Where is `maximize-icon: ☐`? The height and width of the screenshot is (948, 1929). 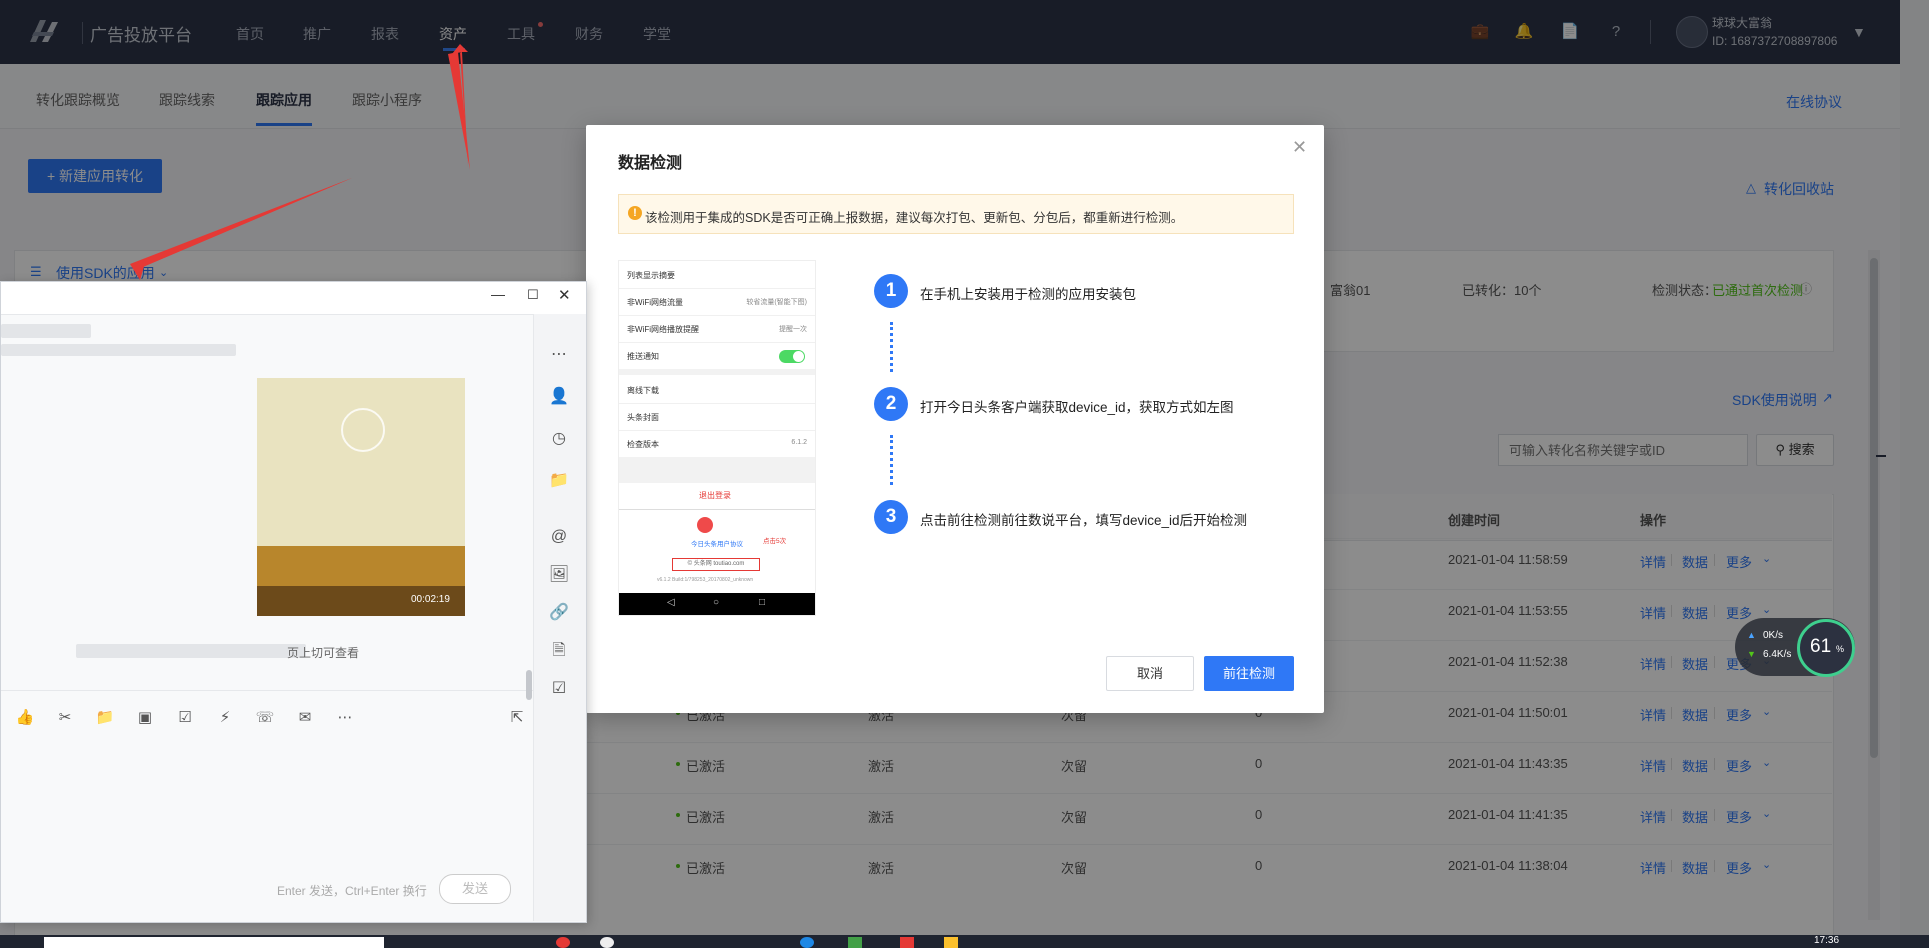
maximize-icon: ☐ is located at coordinates (533, 295).